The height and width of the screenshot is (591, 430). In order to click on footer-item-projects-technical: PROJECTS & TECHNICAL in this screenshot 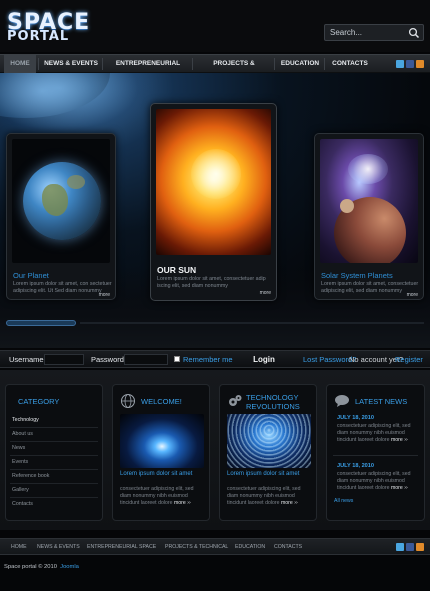, I will do `click(196, 547)`.